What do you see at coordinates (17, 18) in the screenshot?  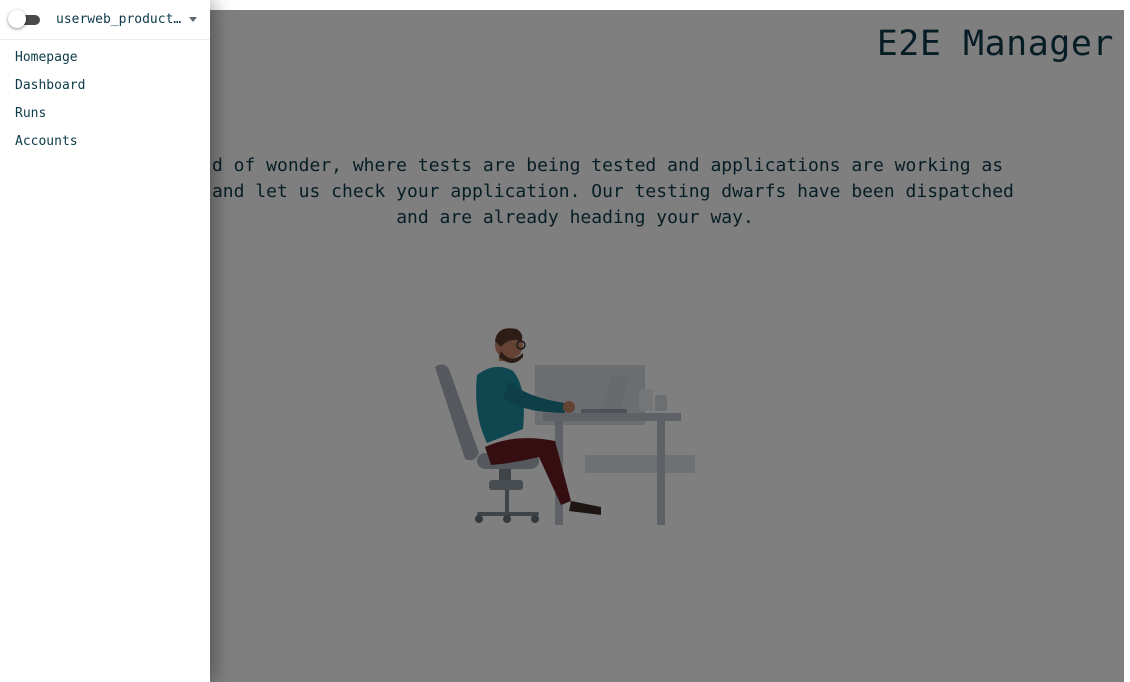 I see `toggle-knob` at bounding box center [17, 18].